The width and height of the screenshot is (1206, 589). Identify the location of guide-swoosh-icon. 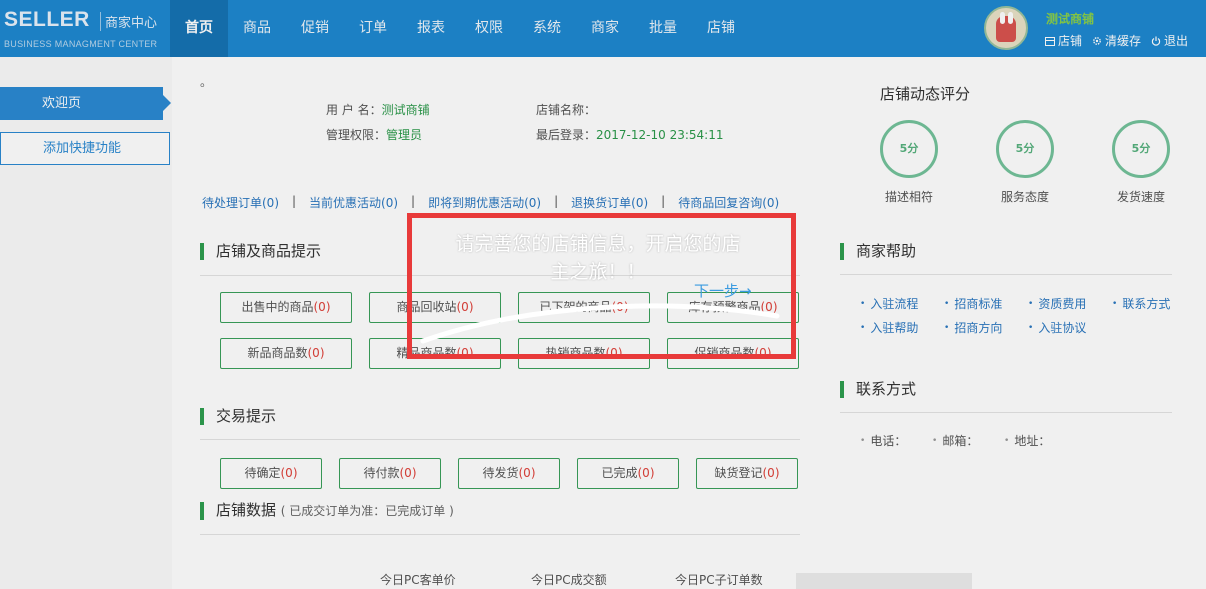
(600, 323).